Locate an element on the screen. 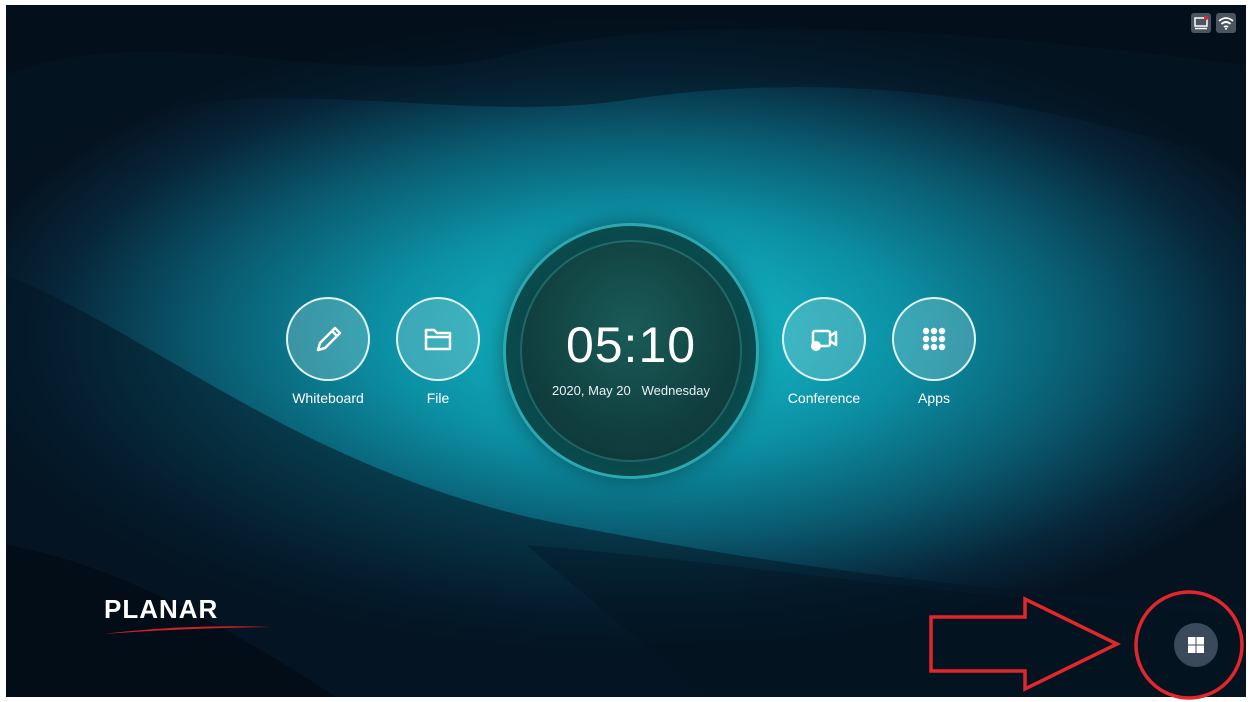 The image size is (1253, 702). clock-time: 05:10 is located at coordinates (631, 345).